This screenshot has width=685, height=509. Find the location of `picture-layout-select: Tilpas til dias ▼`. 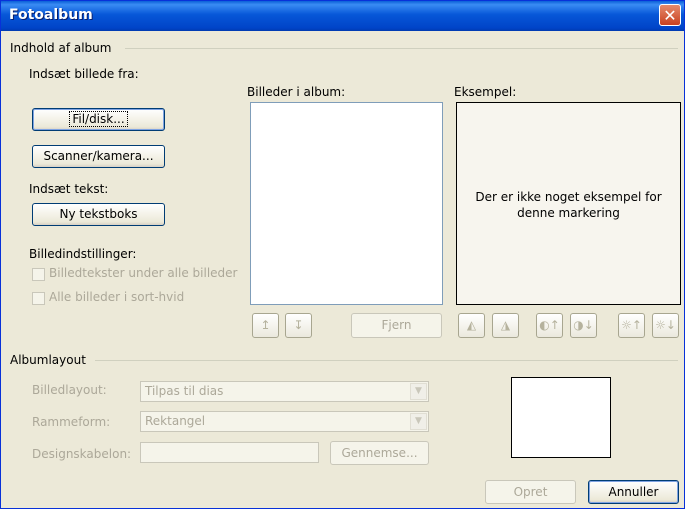

picture-layout-select: Tilpas til dias ▼ is located at coordinates (284, 391).